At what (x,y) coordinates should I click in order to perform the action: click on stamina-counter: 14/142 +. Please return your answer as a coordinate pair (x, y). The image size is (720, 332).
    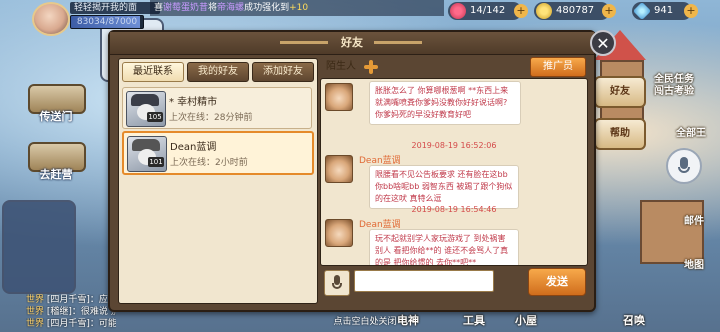
    Looking at the image, I should click on (488, 11).